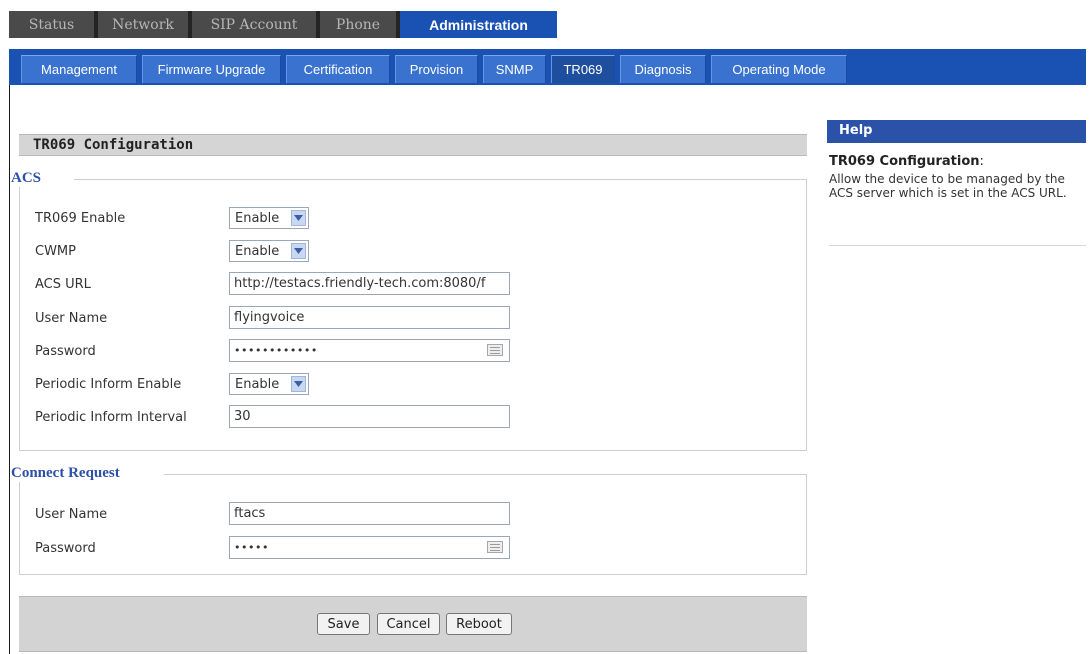  Describe the element at coordinates (369, 317) in the screenshot. I see `user-name-input: flyingvoice` at that location.